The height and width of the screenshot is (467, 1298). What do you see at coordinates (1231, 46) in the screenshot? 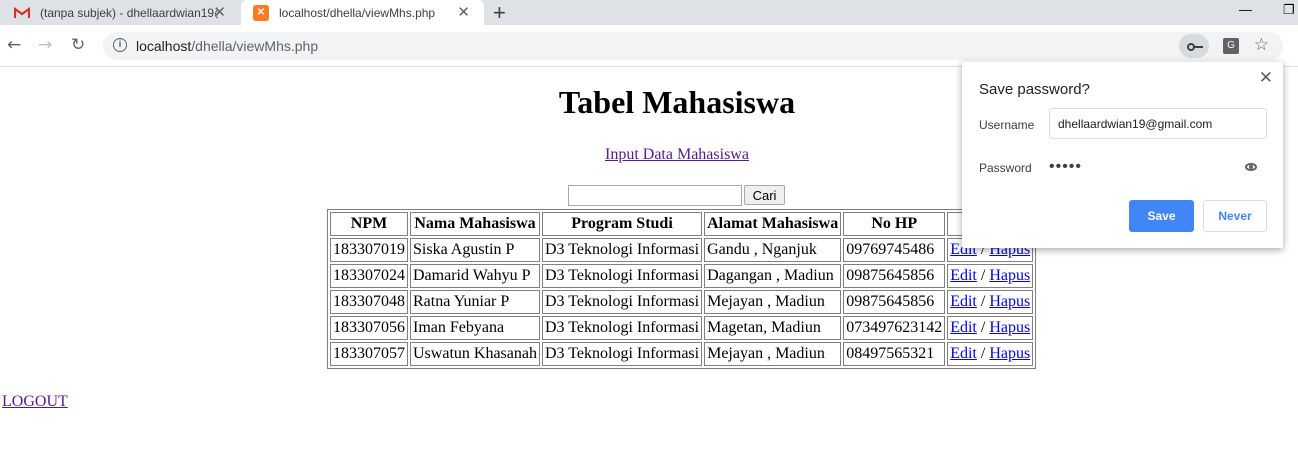
I see `translate-icon: G` at bounding box center [1231, 46].